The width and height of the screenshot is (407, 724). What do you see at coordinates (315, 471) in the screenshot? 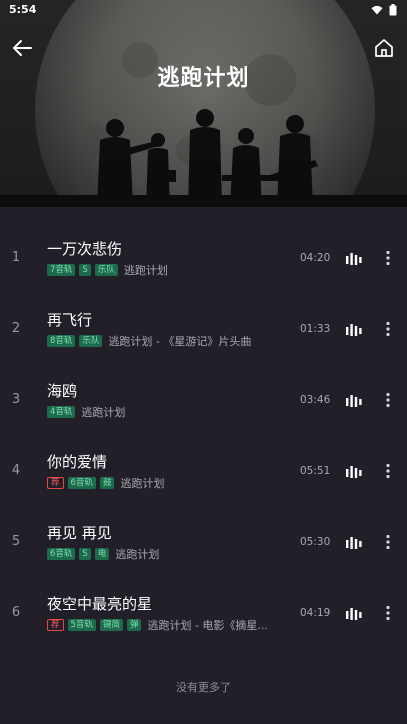
I see `track-duration: 05:51` at bounding box center [315, 471].